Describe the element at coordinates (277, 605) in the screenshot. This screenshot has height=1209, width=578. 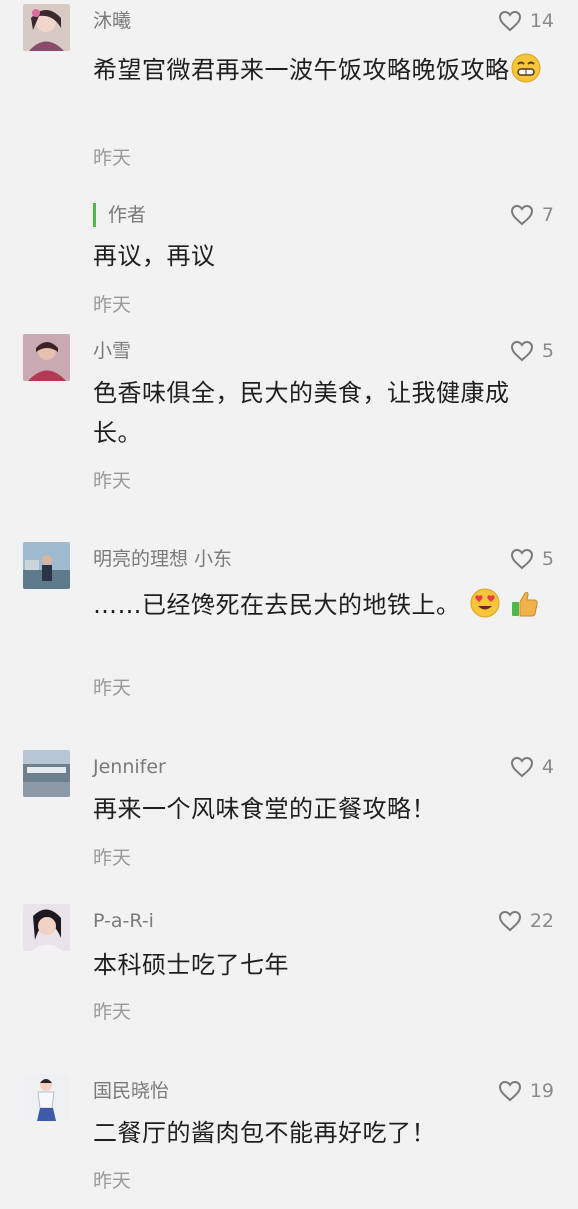
I see `comment-text: ……已经馋死在去民大的地铁上。` at that location.